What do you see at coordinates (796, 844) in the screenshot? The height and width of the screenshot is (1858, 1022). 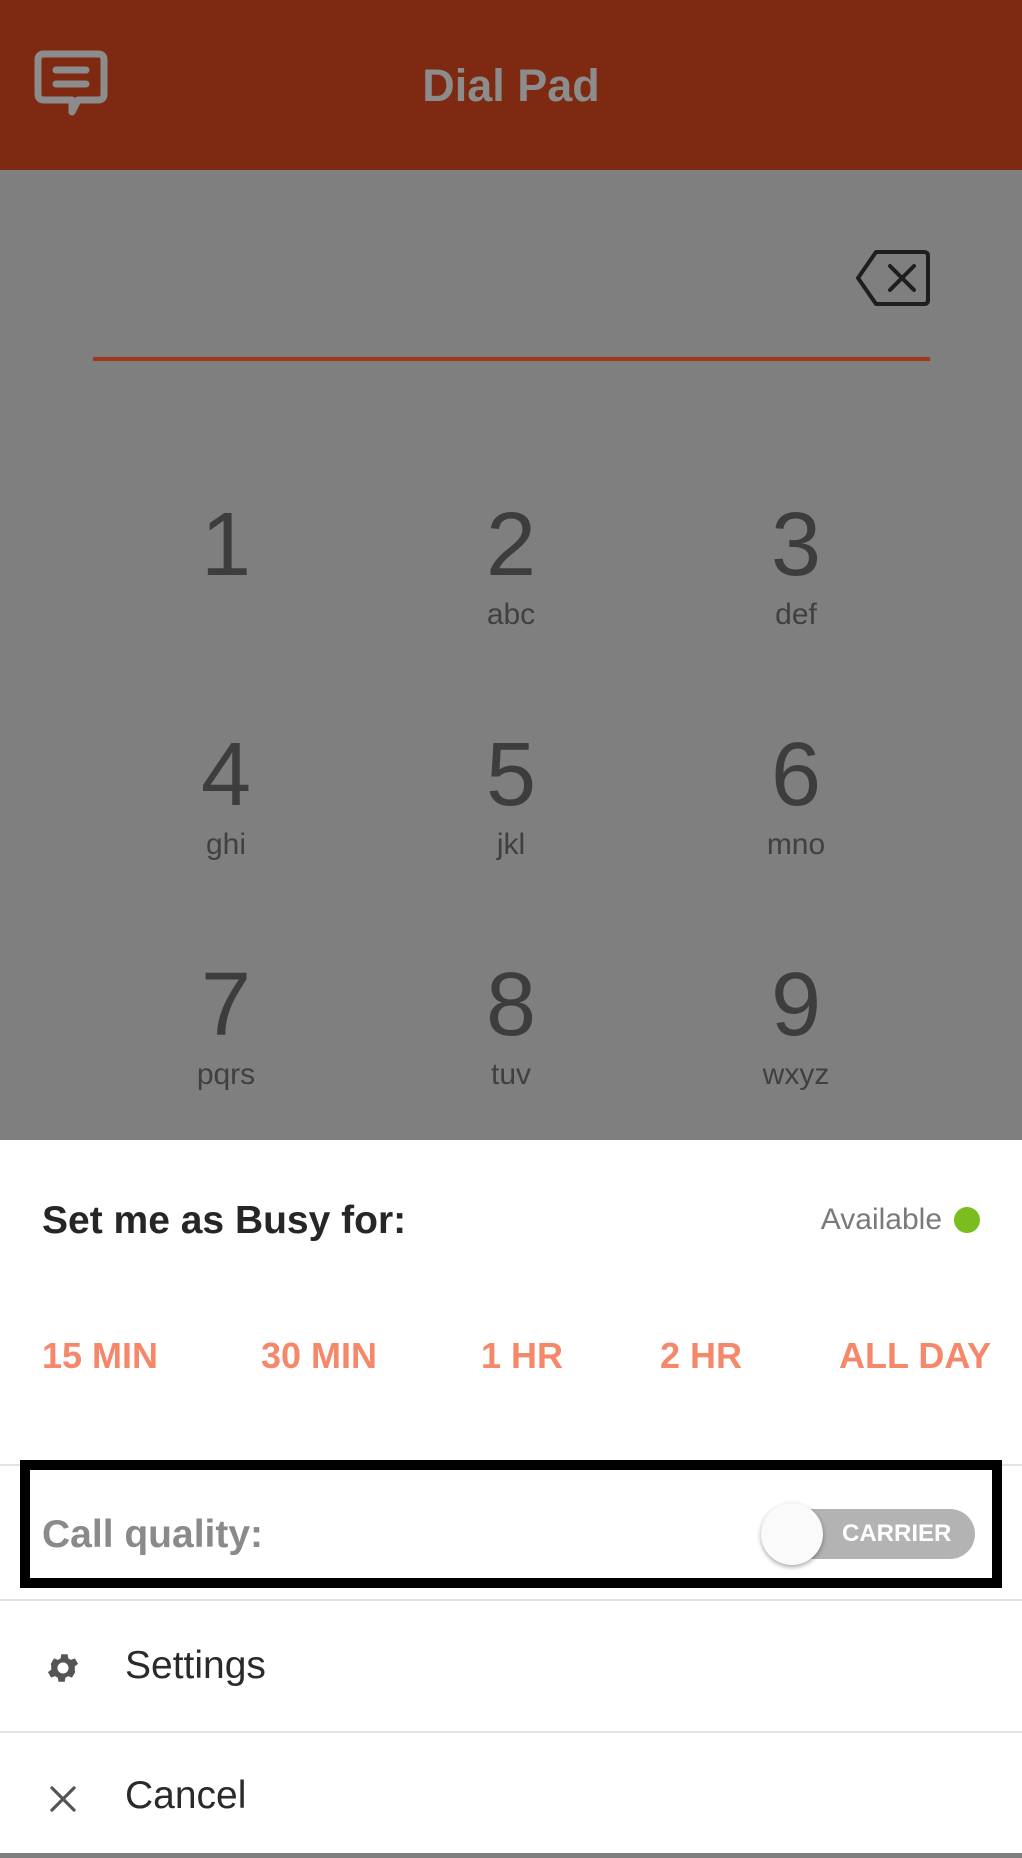 I see `key-letters: mno` at bounding box center [796, 844].